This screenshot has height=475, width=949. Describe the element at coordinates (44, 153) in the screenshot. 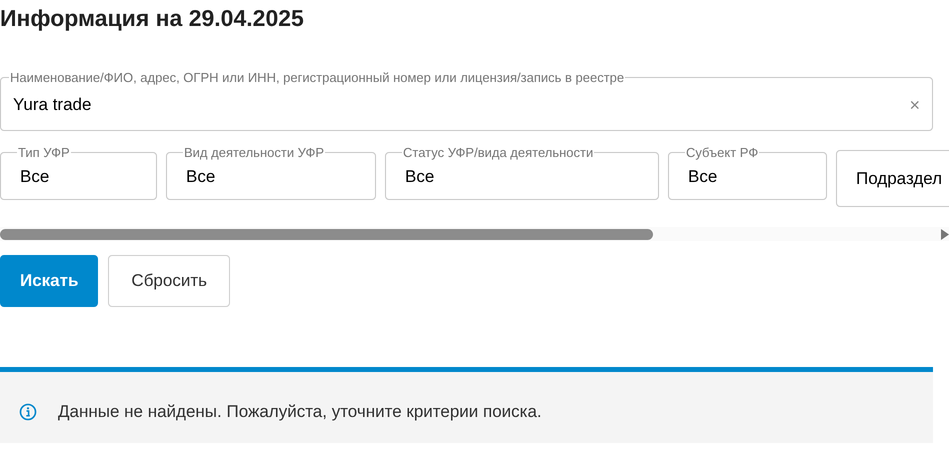

I see `field-label: Тип УФР` at that location.